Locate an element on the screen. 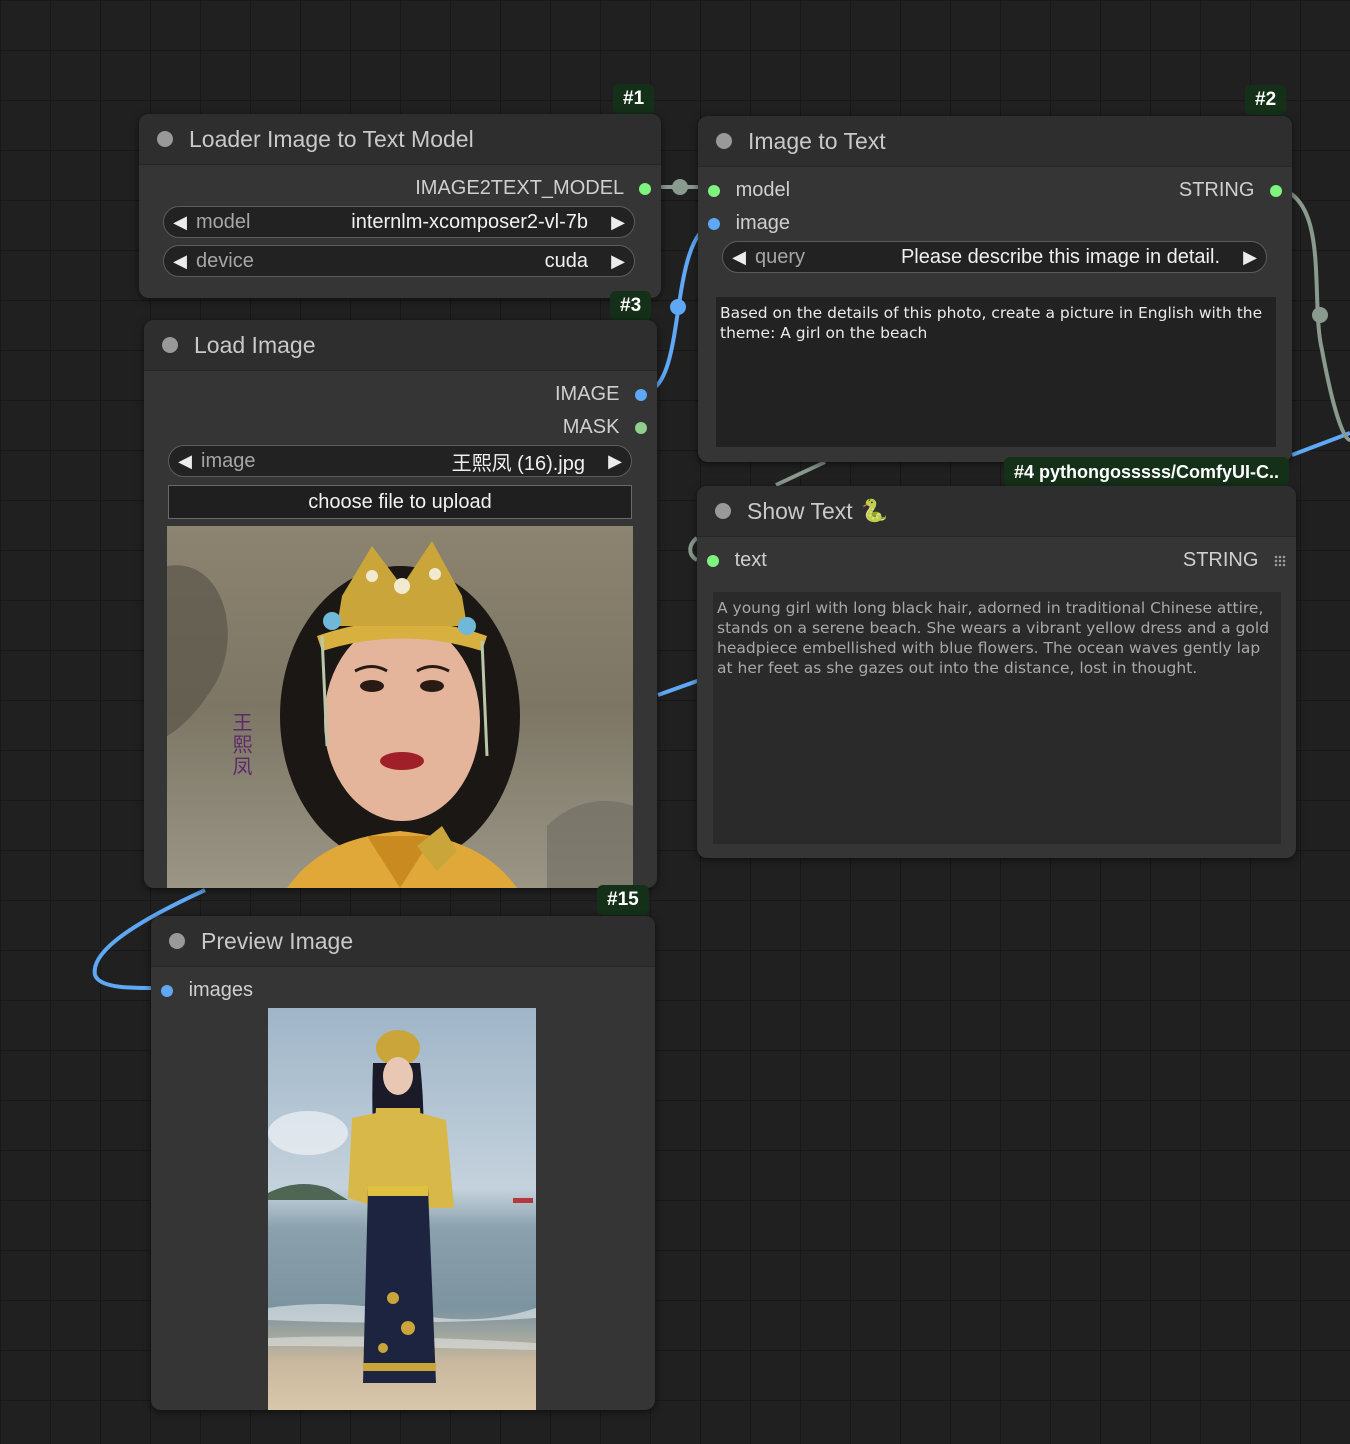 This screenshot has width=1350, height=1444. input-slot-text: text is located at coordinates (737, 560).